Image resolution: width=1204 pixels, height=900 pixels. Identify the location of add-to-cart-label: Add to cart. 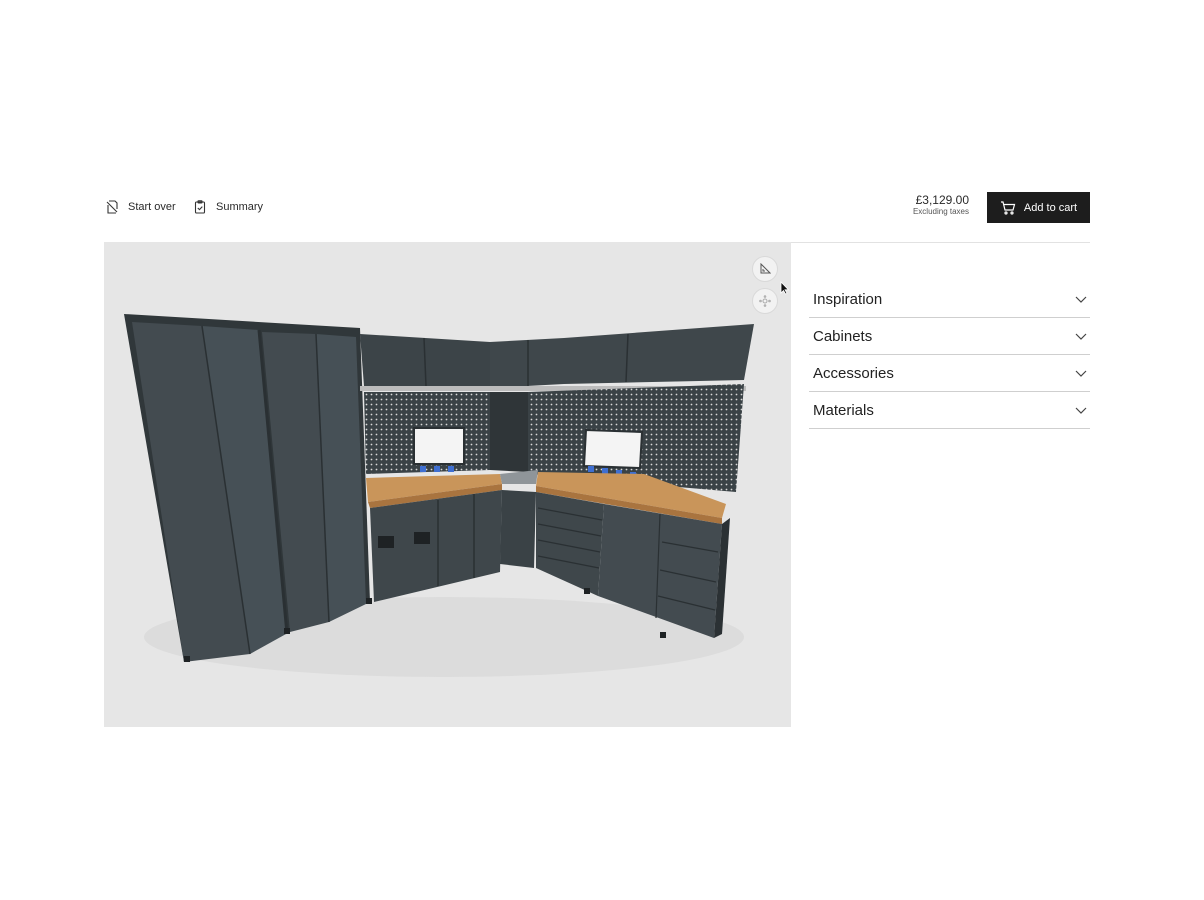
(1050, 207).